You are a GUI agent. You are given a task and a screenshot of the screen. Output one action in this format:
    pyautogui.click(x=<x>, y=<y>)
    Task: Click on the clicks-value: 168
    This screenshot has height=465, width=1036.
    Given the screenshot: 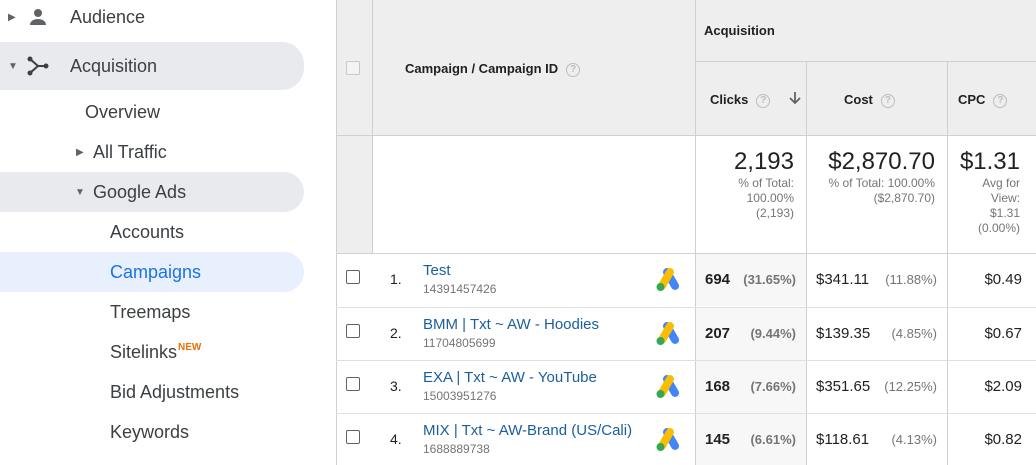 What is the action you would take?
    pyautogui.click(x=718, y=386)
    